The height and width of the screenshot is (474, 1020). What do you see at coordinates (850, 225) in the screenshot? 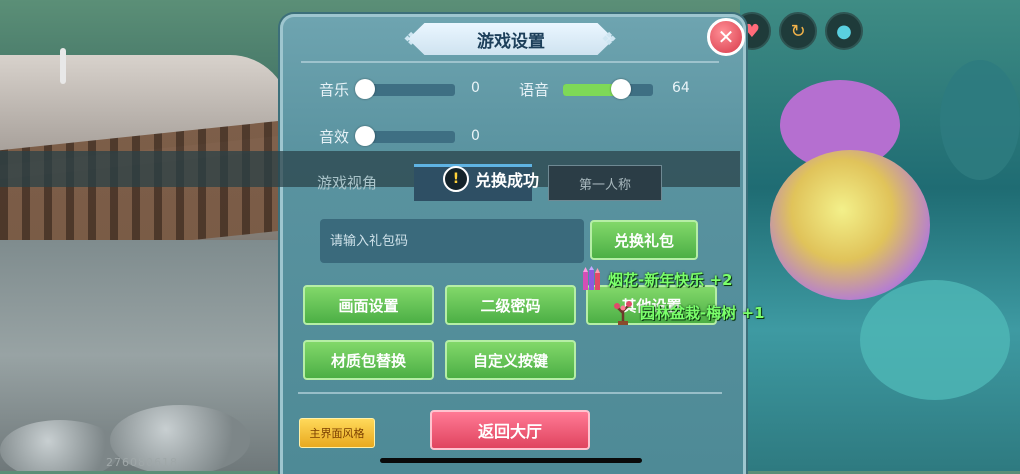
I see `flower` at bounding box center [850, 225].